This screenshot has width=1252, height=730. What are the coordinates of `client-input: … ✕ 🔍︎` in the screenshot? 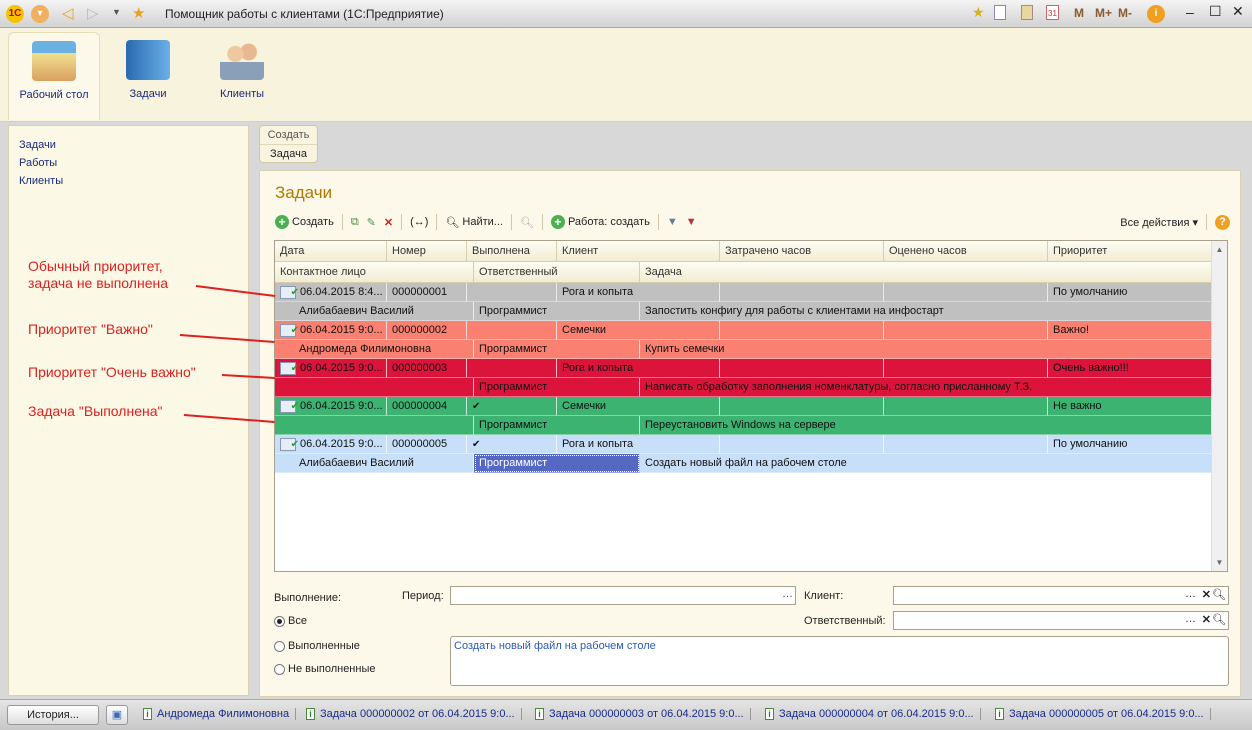 It's located at (1061, 595).